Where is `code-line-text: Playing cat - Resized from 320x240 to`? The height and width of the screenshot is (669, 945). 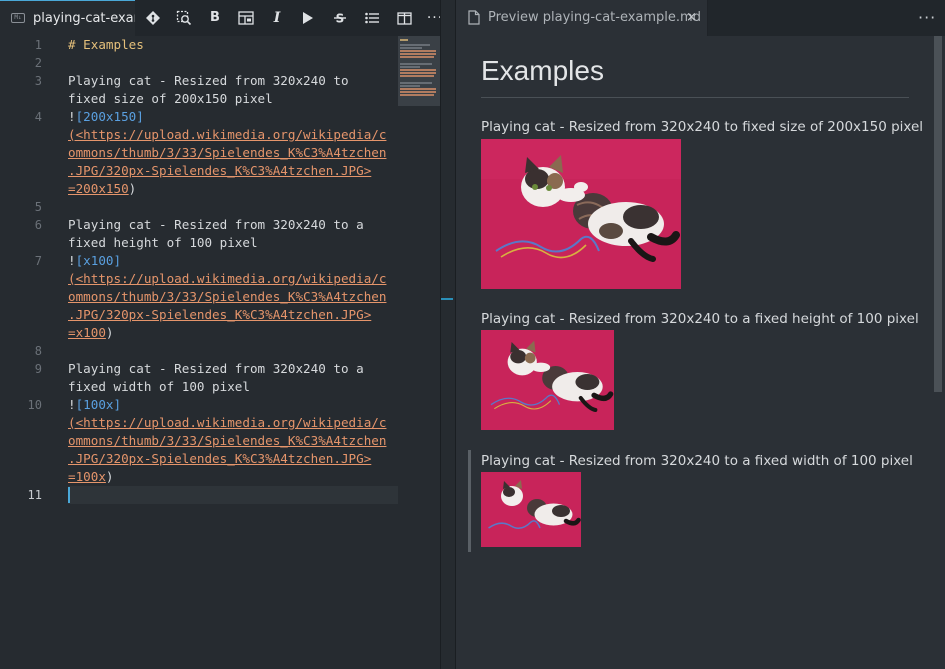 code-line-text: Playing cat - Resized from 320x240 to is located at coordinates (208, 80).